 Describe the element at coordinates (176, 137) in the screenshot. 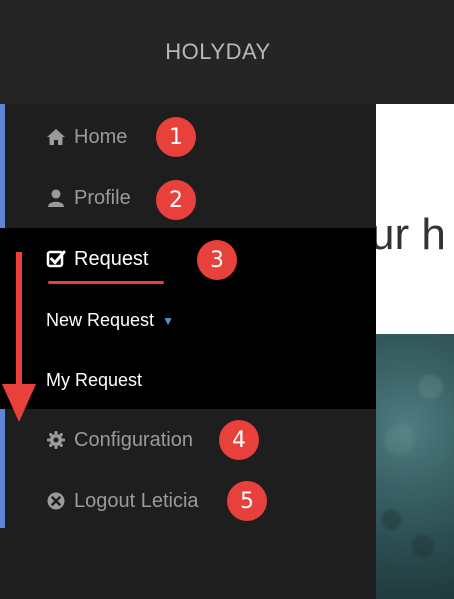

I see `step-badge: 1` at that location.